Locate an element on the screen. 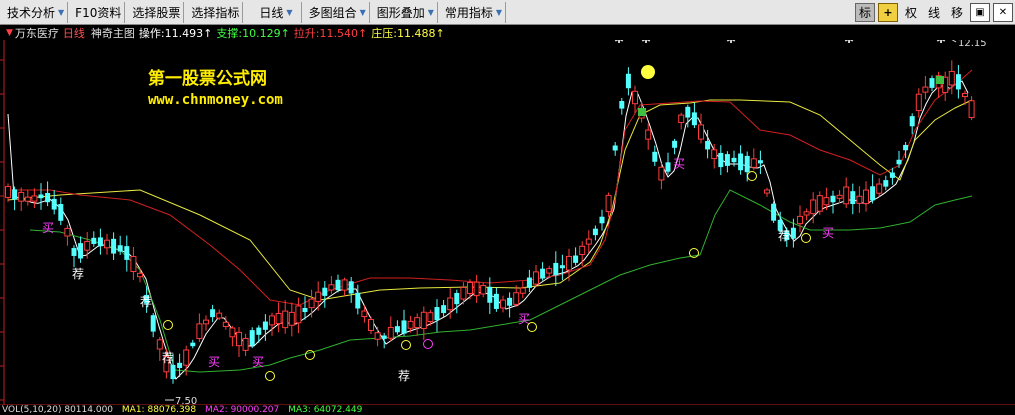 Image resolution: width=1015 pixels, height=415 pixels. menu-overlay: 图形叠加 ▼ is located at coordinates (405, 12).